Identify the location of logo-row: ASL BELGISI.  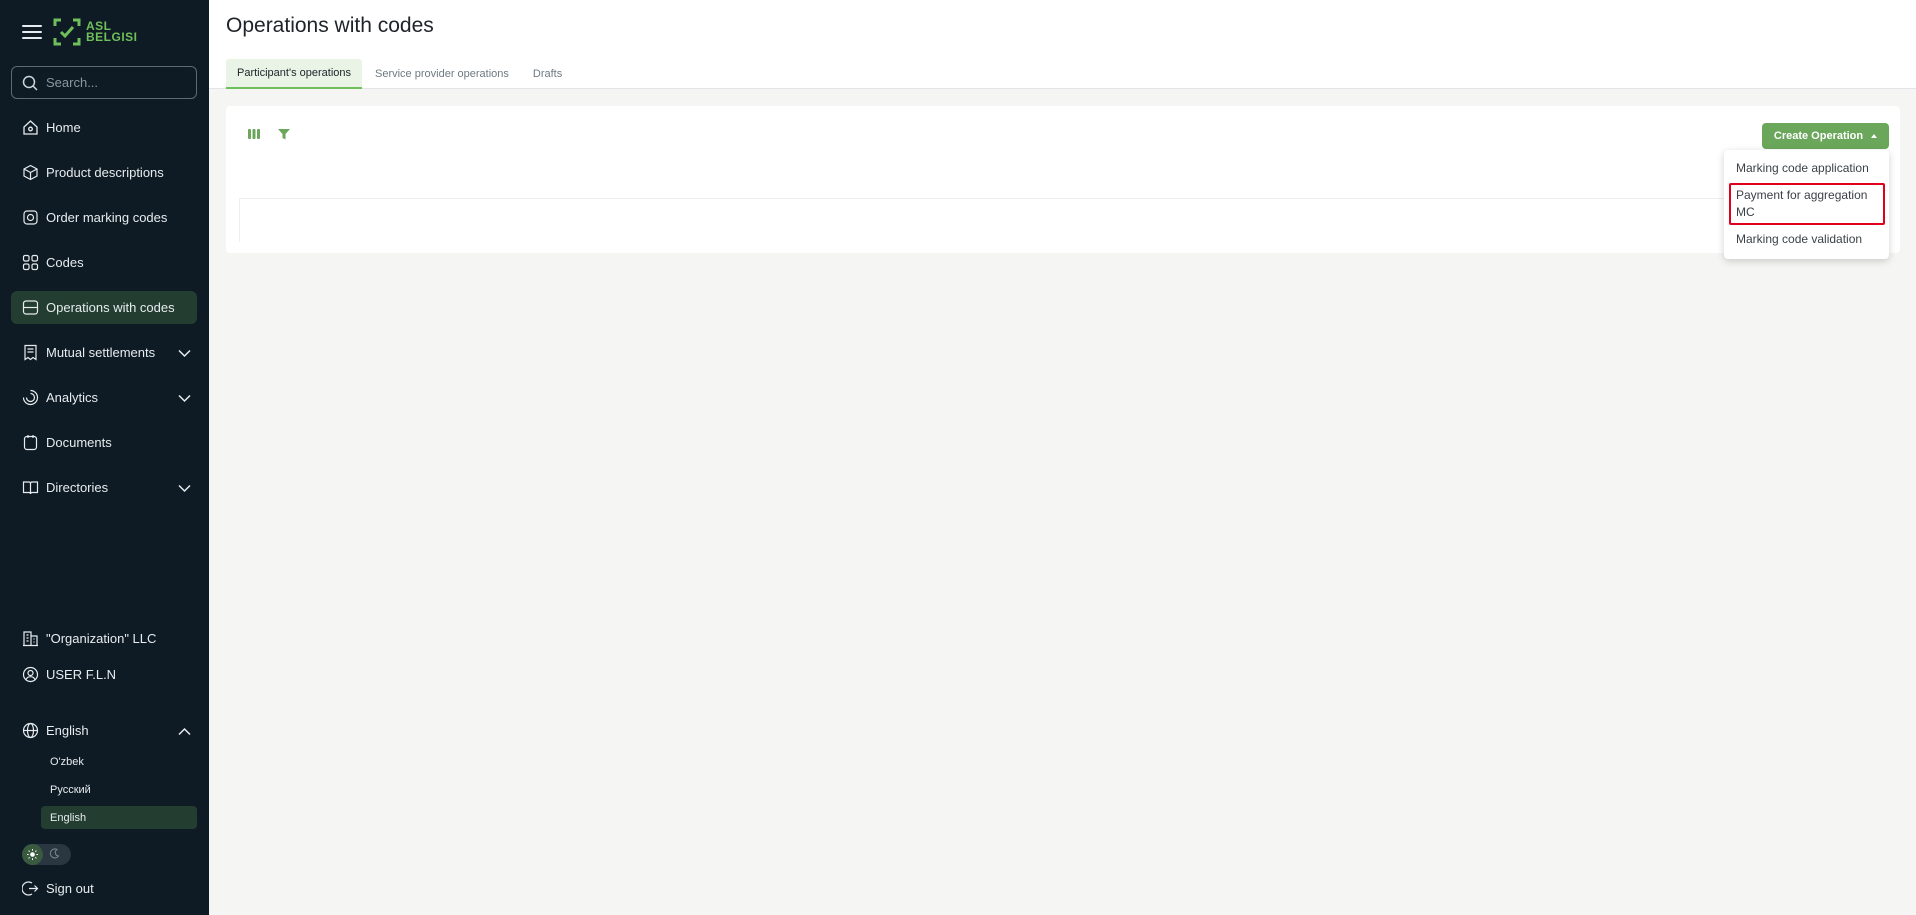
(80, 32).